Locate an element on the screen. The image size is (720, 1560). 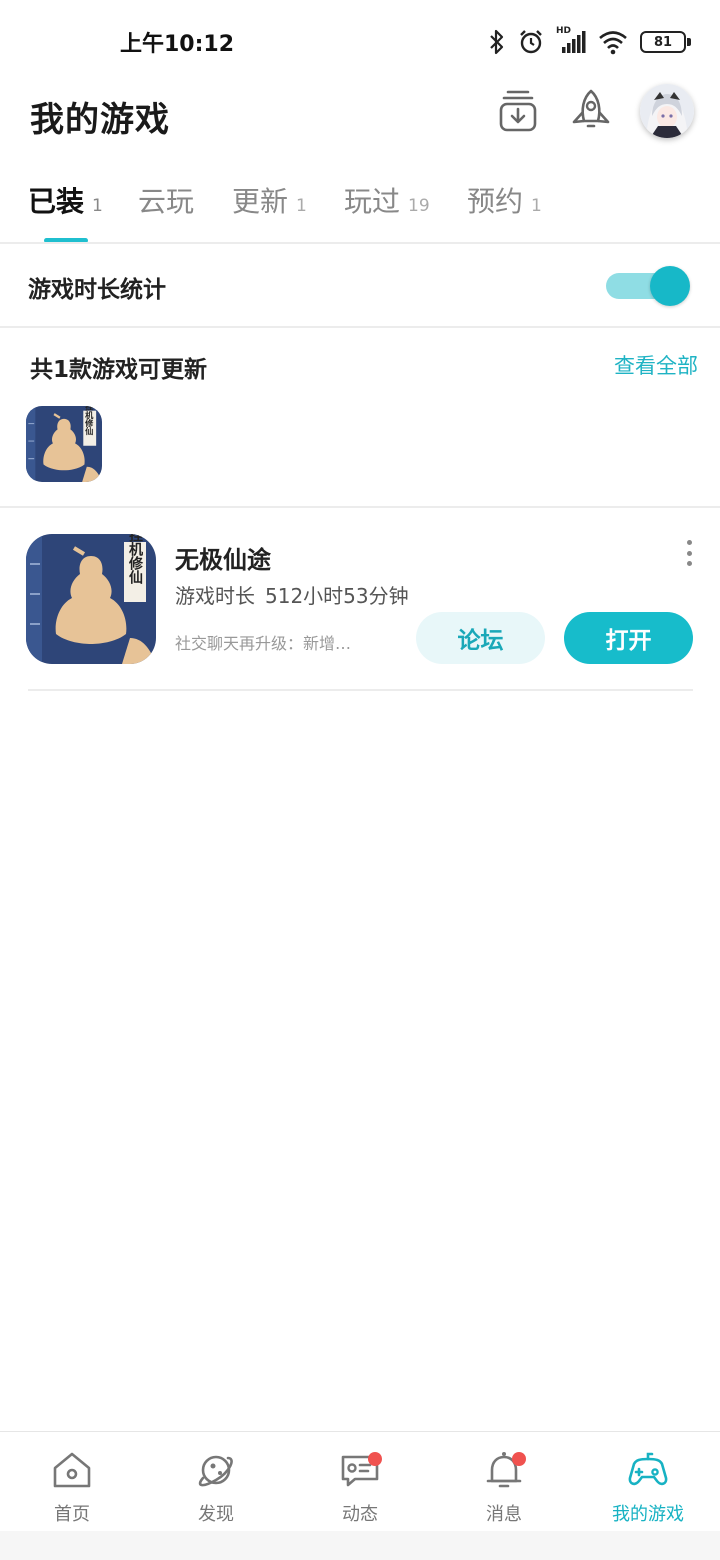
tab-updates: 更新 1 is located at coordinates (269, 200).